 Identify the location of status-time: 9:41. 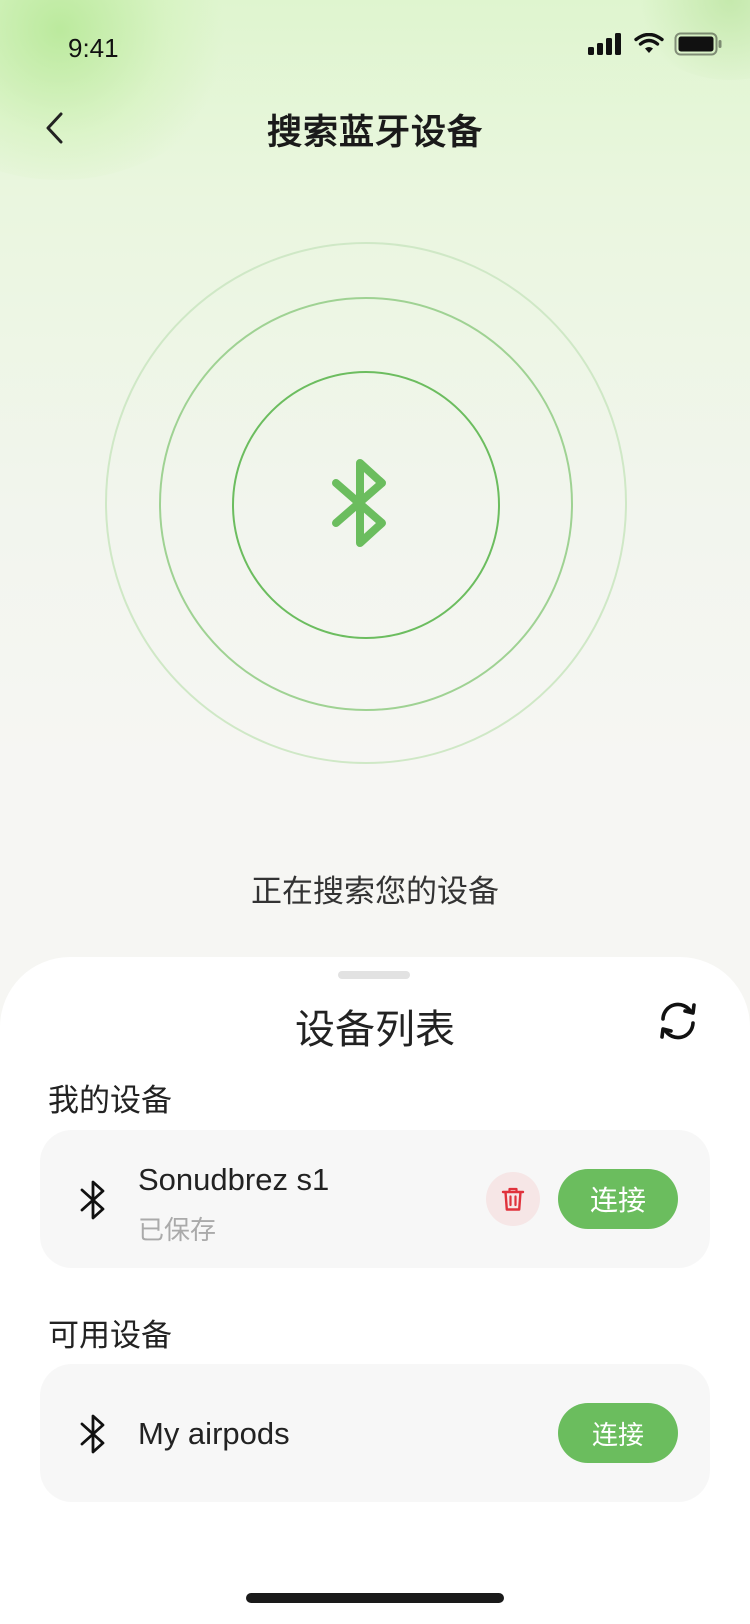
(93, 48).